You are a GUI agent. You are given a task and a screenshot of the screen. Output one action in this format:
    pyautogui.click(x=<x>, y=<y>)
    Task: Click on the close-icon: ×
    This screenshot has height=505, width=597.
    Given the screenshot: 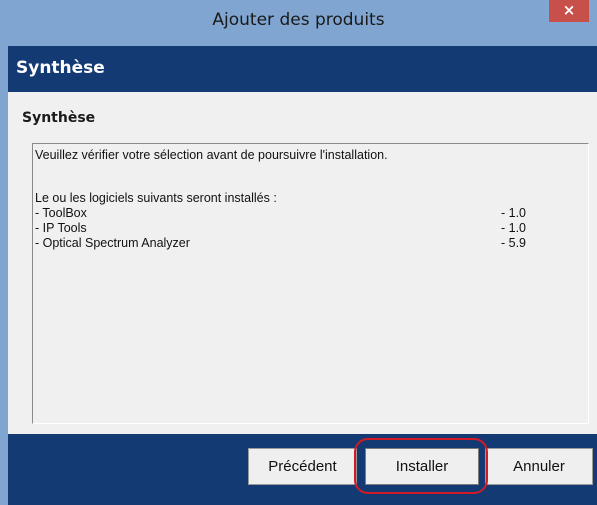 What is the action you would take?
    pyautogui.click(x=569, y=10)
    